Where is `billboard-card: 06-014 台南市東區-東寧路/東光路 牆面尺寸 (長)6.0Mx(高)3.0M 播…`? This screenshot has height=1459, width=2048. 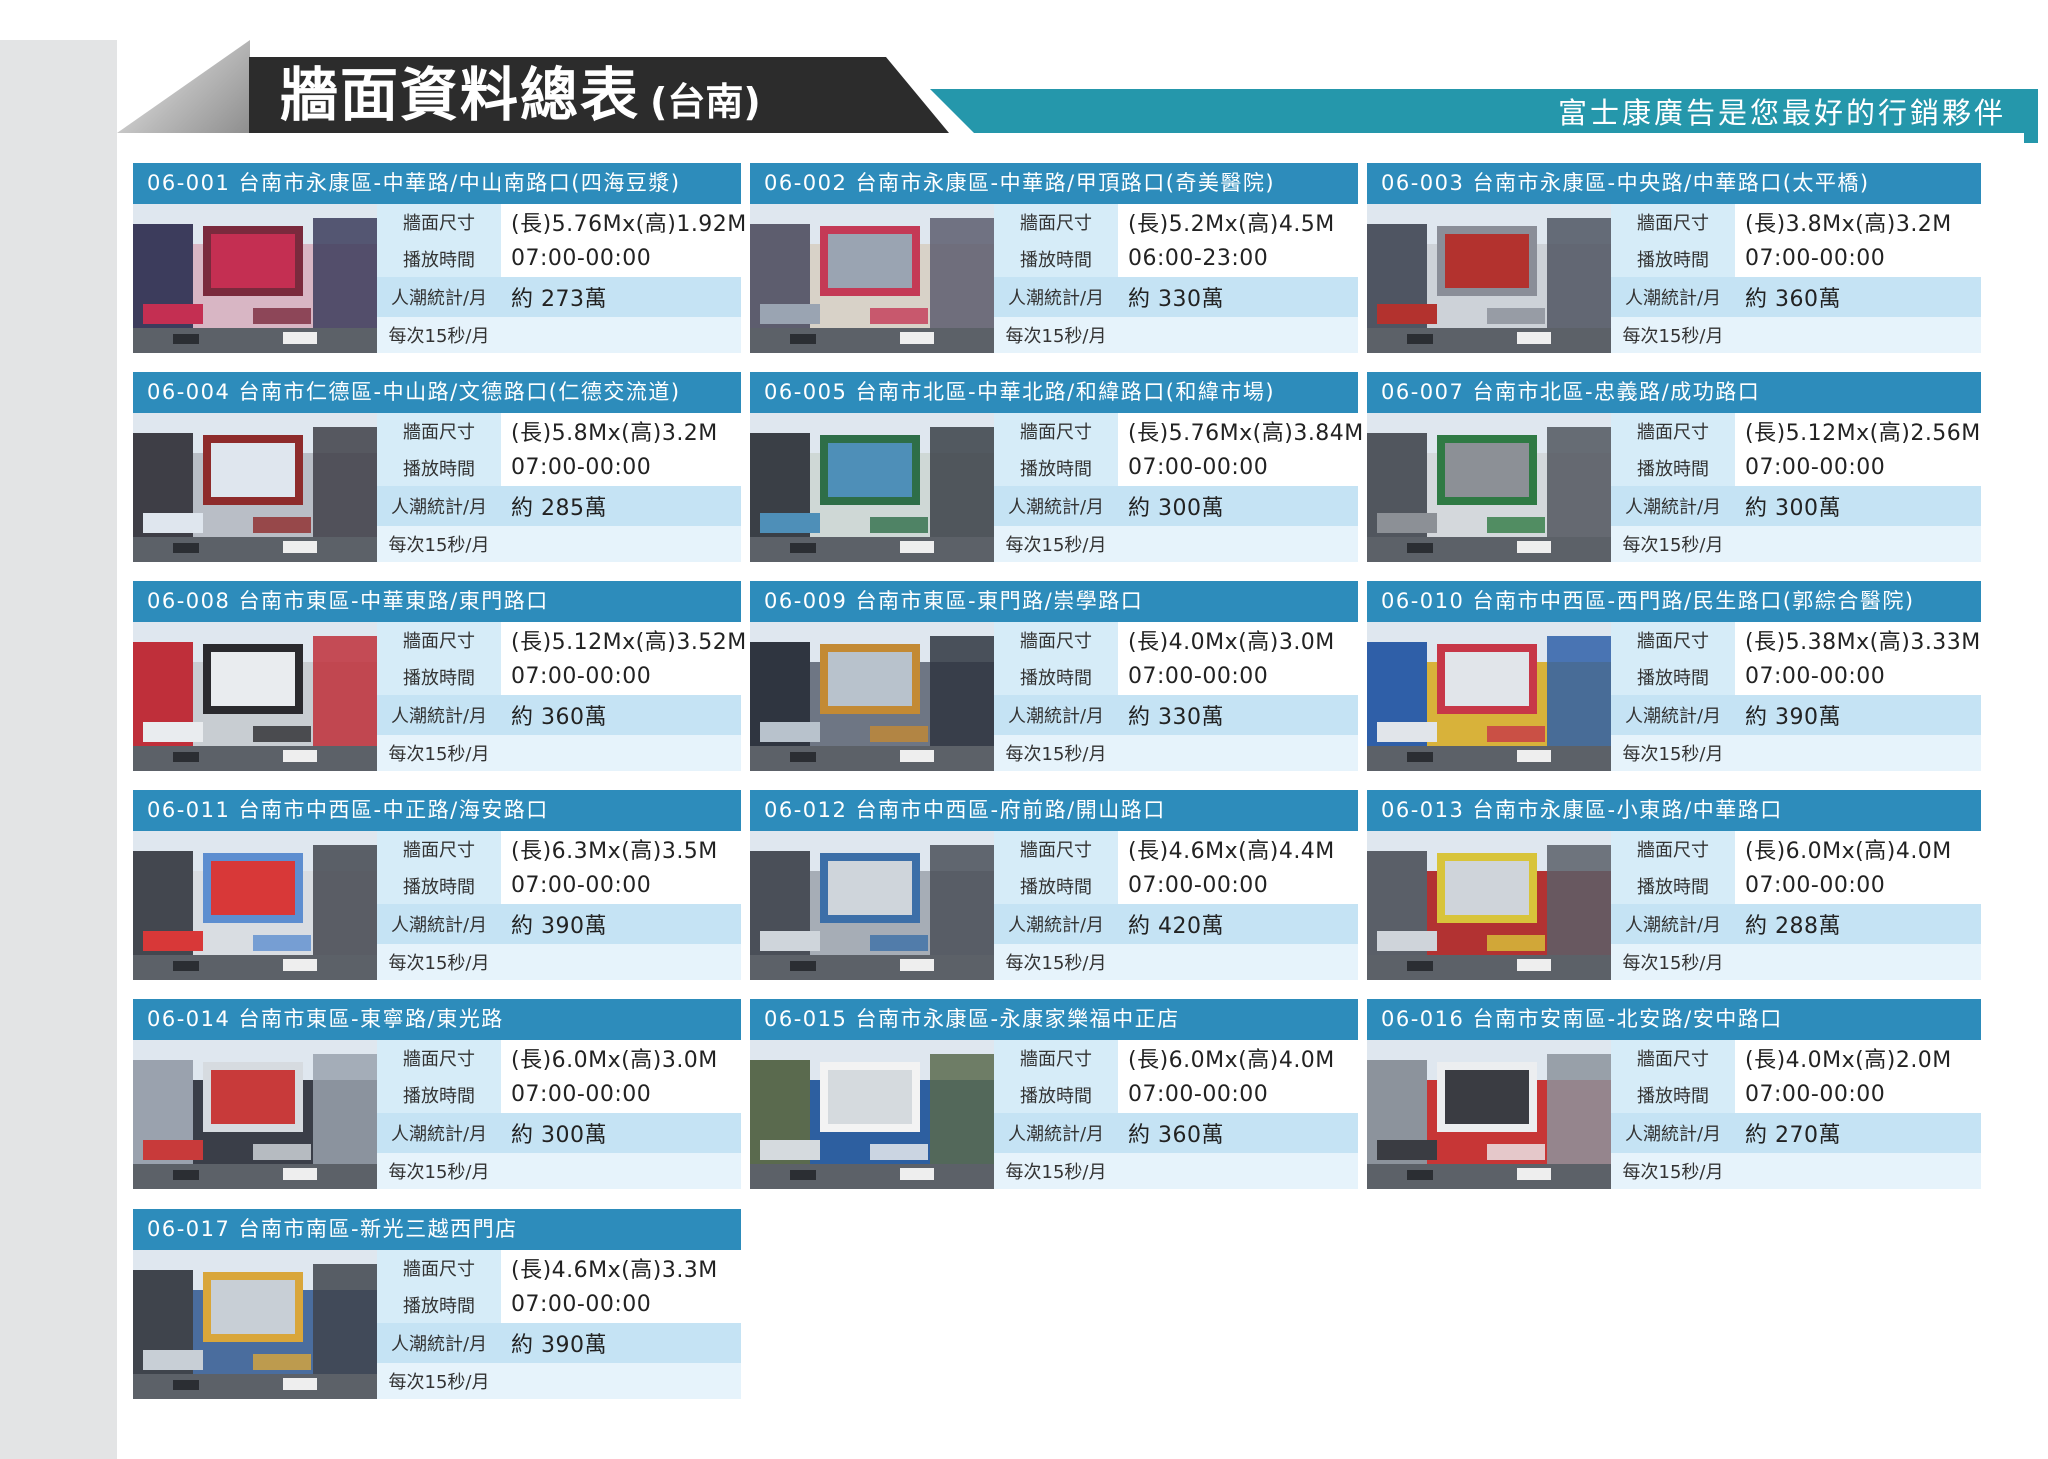 billboard-card: 06-014 台南市東區-東寧路/東光路 牆面尺寸 (長)6.0Mx(高)3.0M 播… is located at coordinates (437, 1094).